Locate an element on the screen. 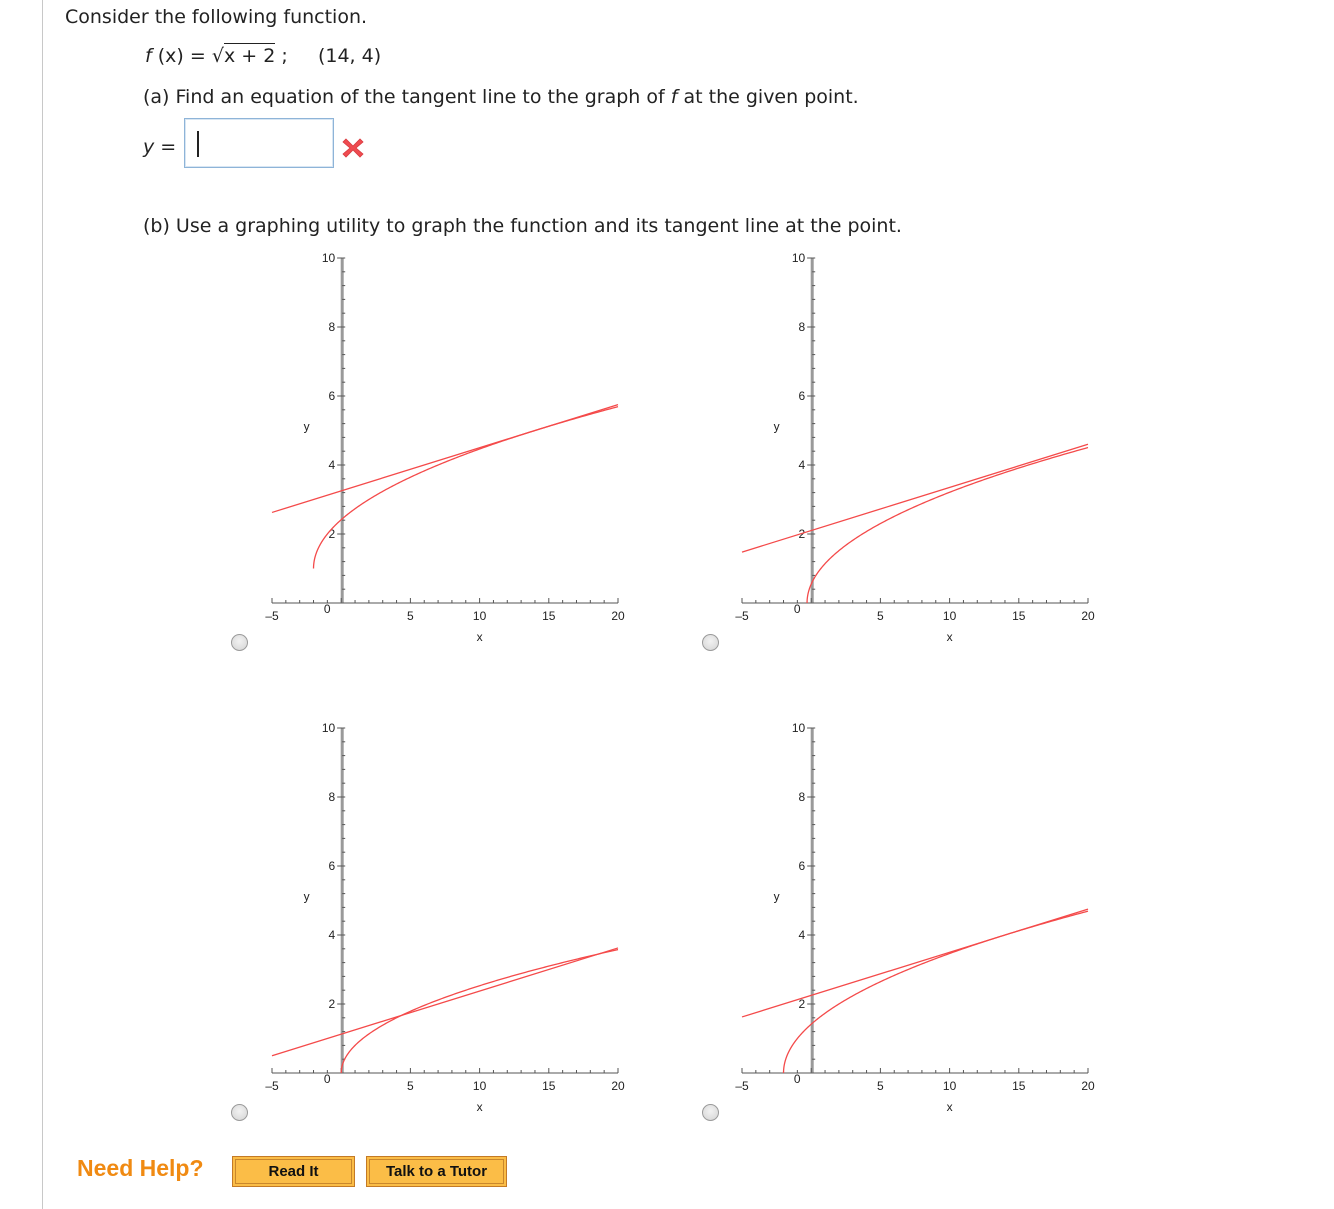  red-x-icon is located at coordinates (353, 148).